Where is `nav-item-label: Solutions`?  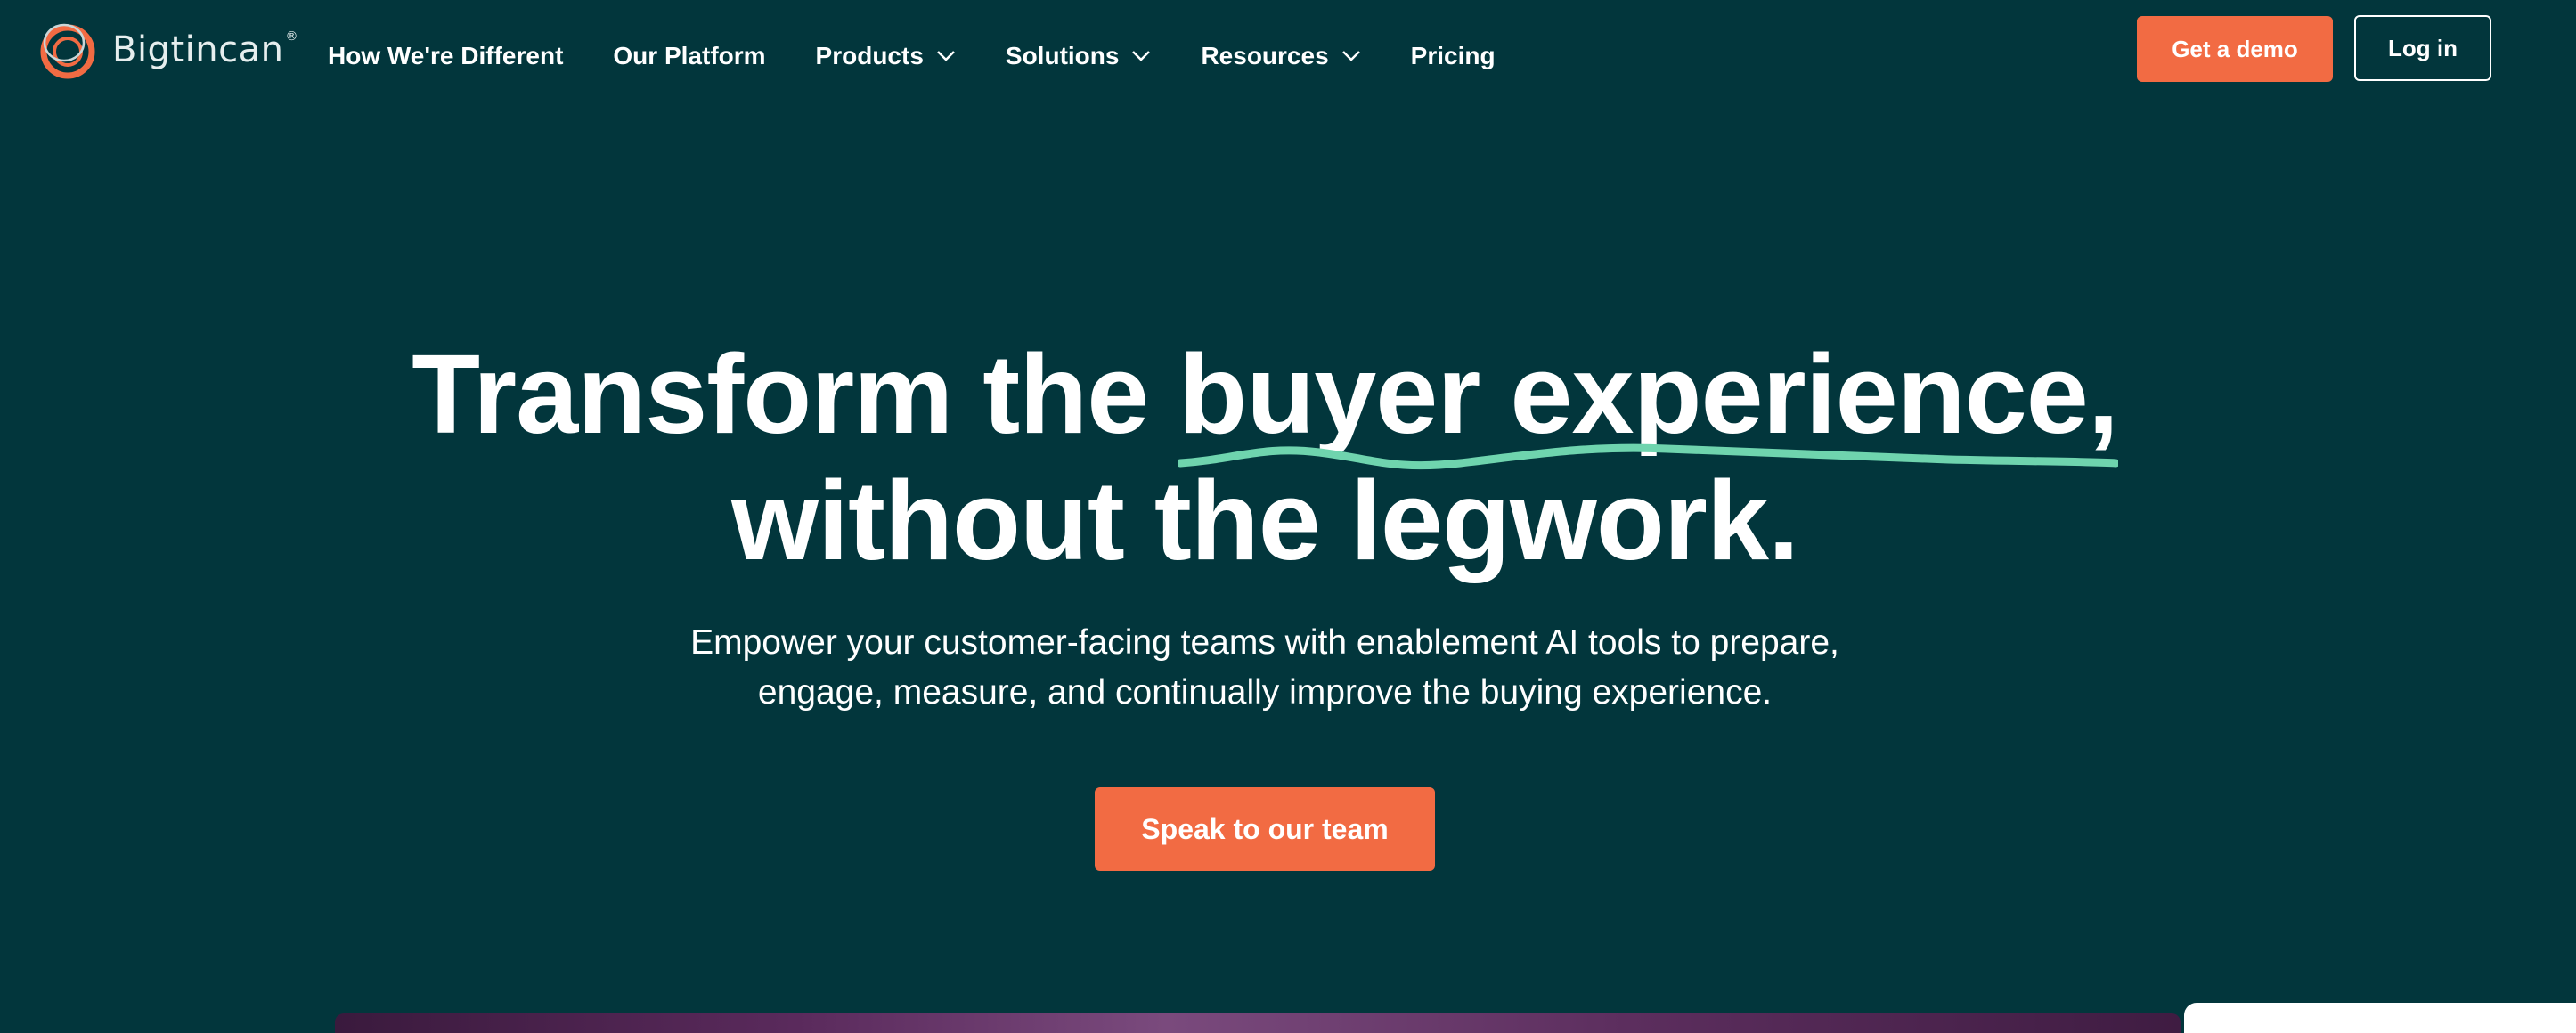
nav-item-label: Solutions is located at coordinates (1062, 55).